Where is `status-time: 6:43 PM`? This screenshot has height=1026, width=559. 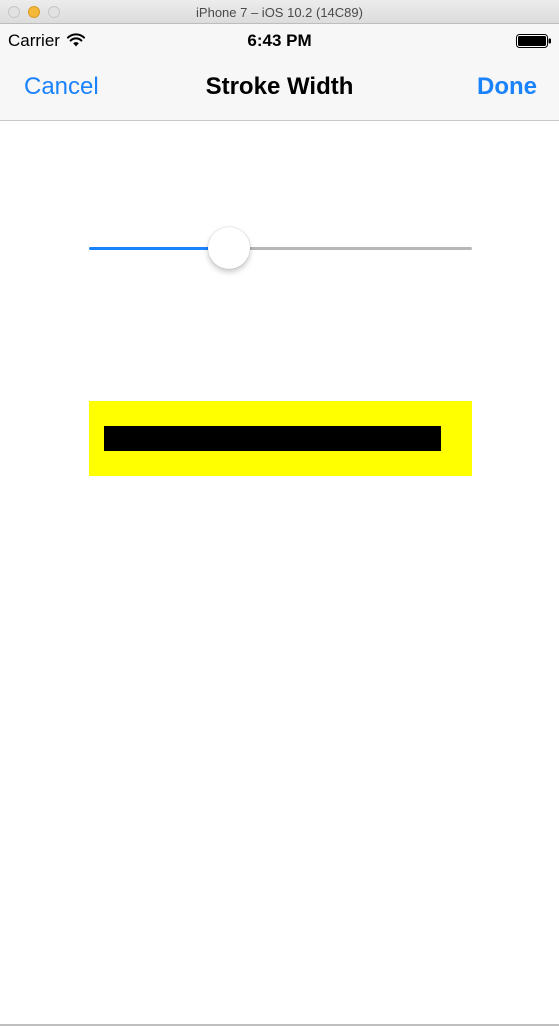 status-time: 6:43 PM is located at coordinates (279, 40).